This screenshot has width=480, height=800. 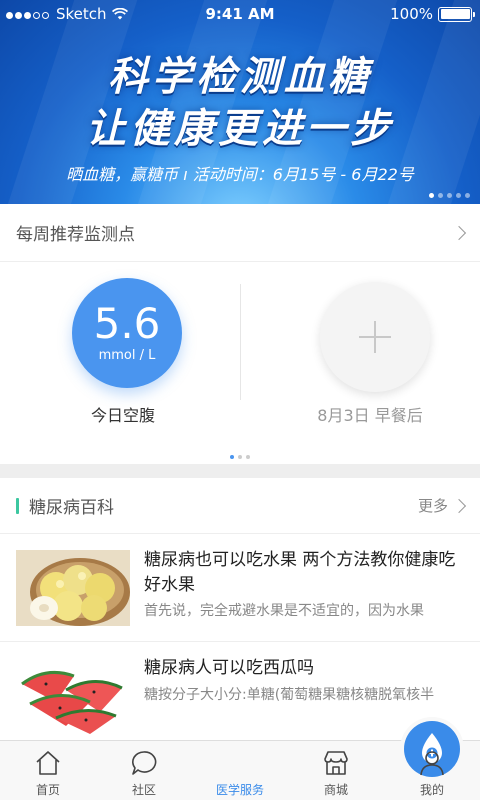 What do you see at coordinates (48, 763) in the screenshot?
I see `home-icon` at bounding box center [48, 763].